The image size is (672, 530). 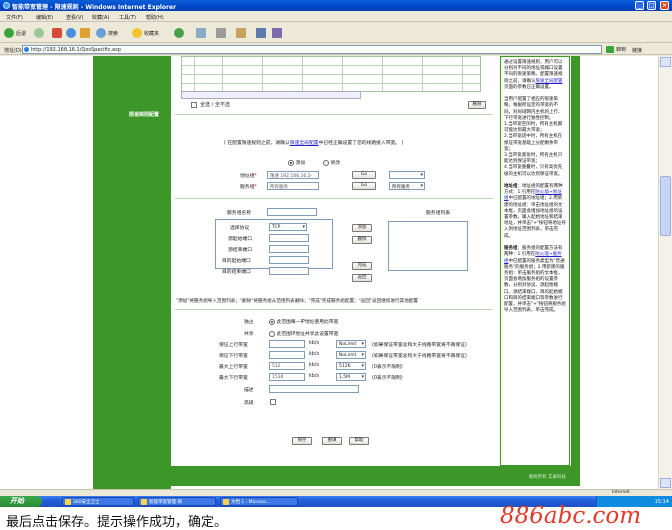 I want to click on description-input, so click(x=314, y=389).